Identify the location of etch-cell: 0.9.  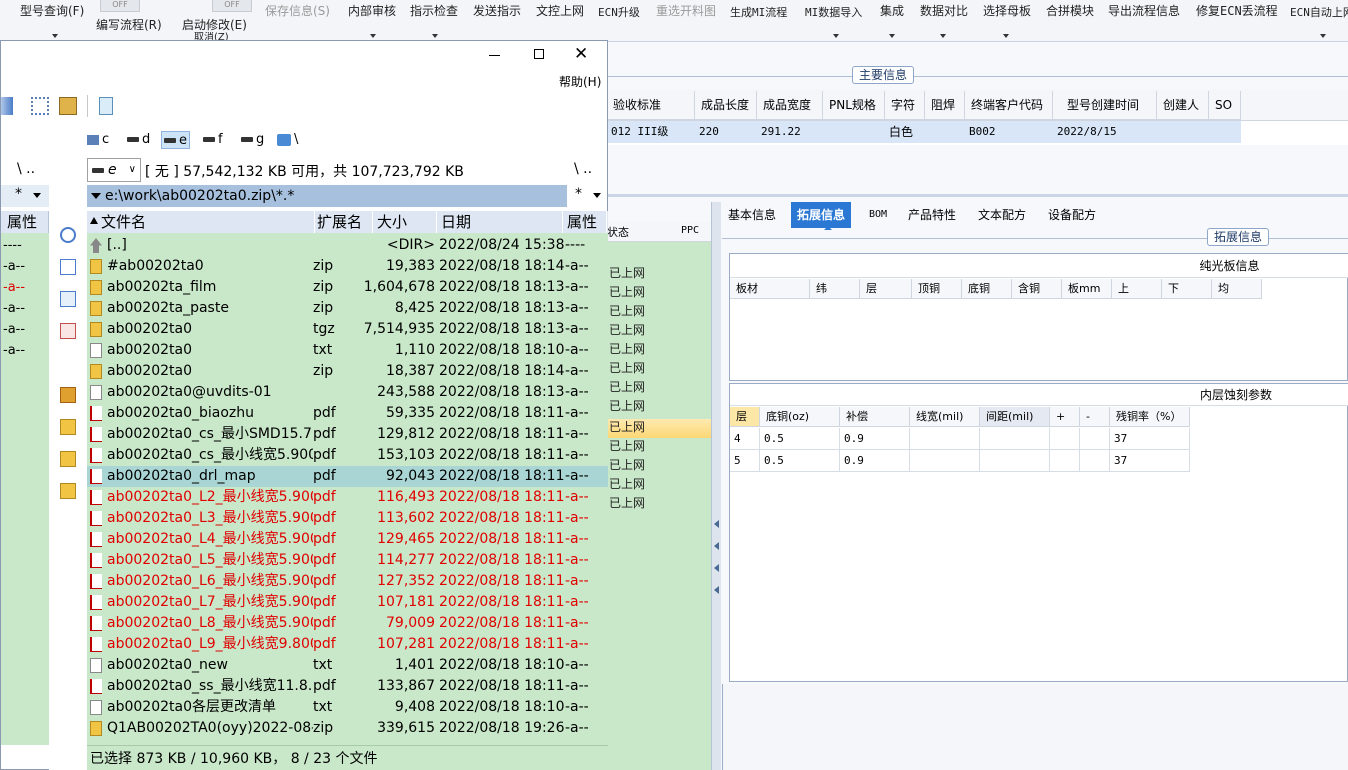
(875, 439).